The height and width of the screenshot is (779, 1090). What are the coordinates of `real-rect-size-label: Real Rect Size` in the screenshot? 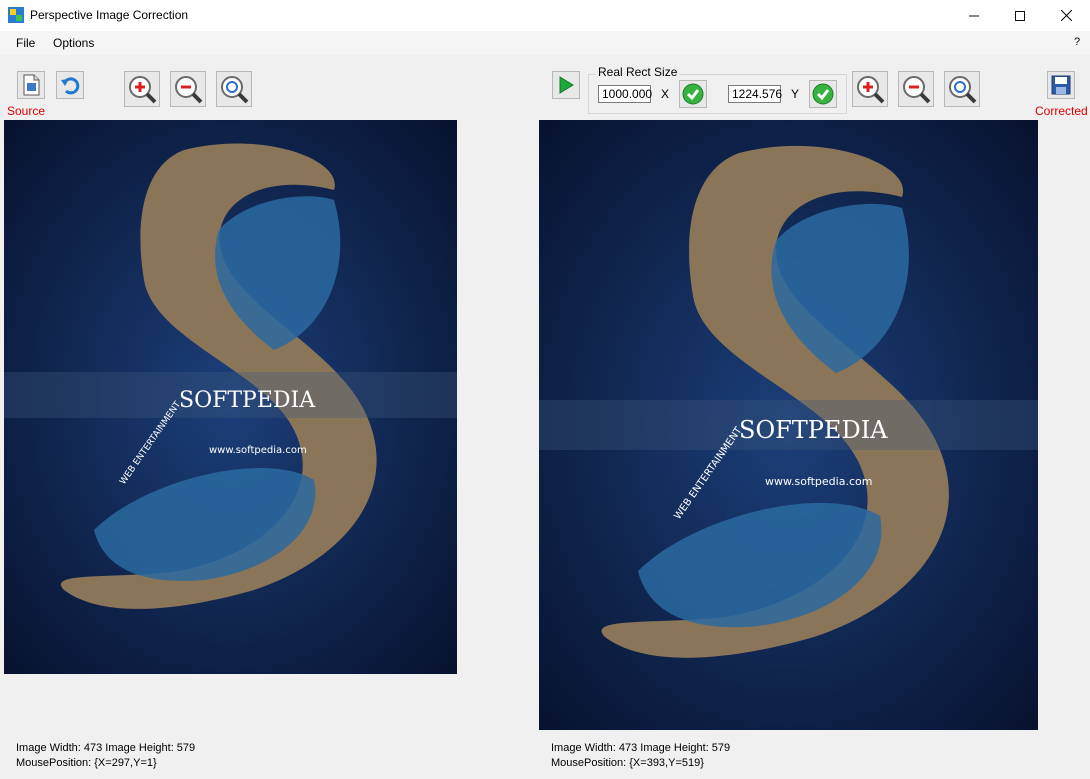 It's located at (638, 72).